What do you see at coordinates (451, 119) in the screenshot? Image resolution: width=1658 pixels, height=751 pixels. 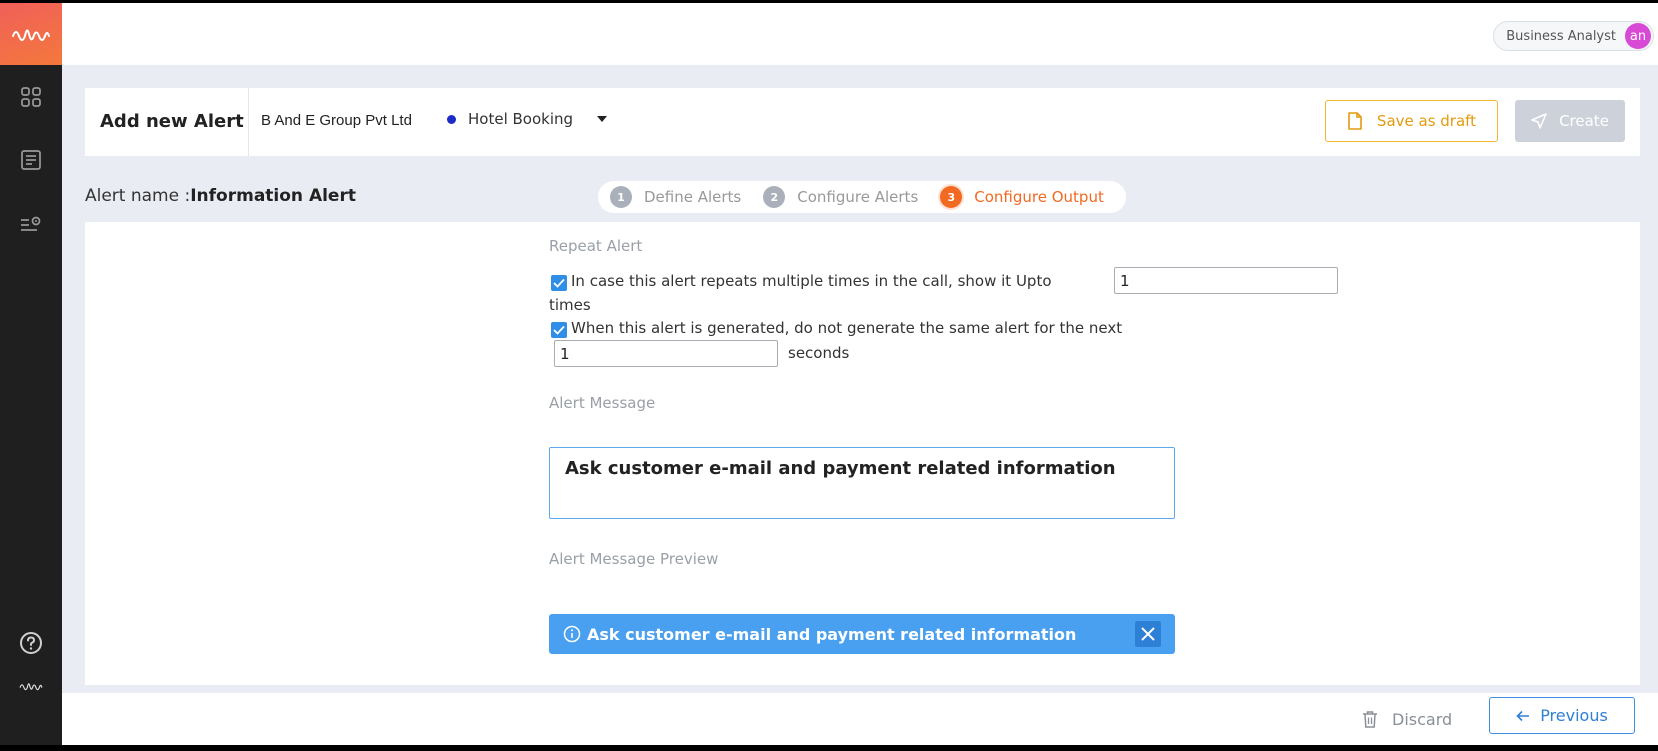 I see `project-status-dot` at bounding box center [451, 119].